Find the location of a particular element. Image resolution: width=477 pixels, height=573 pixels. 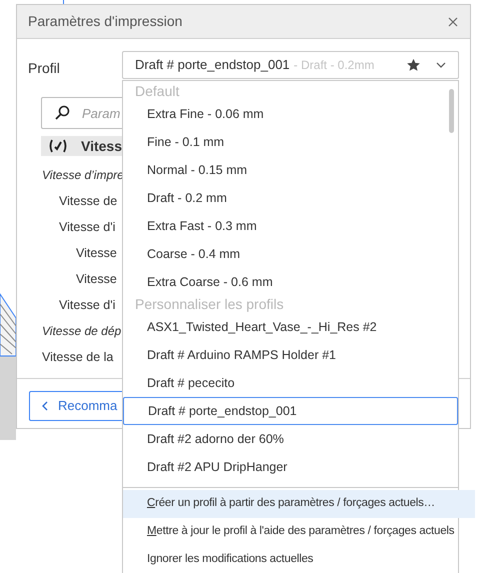

group-label: Vitesse de dép is located at coordinates (82, 331).